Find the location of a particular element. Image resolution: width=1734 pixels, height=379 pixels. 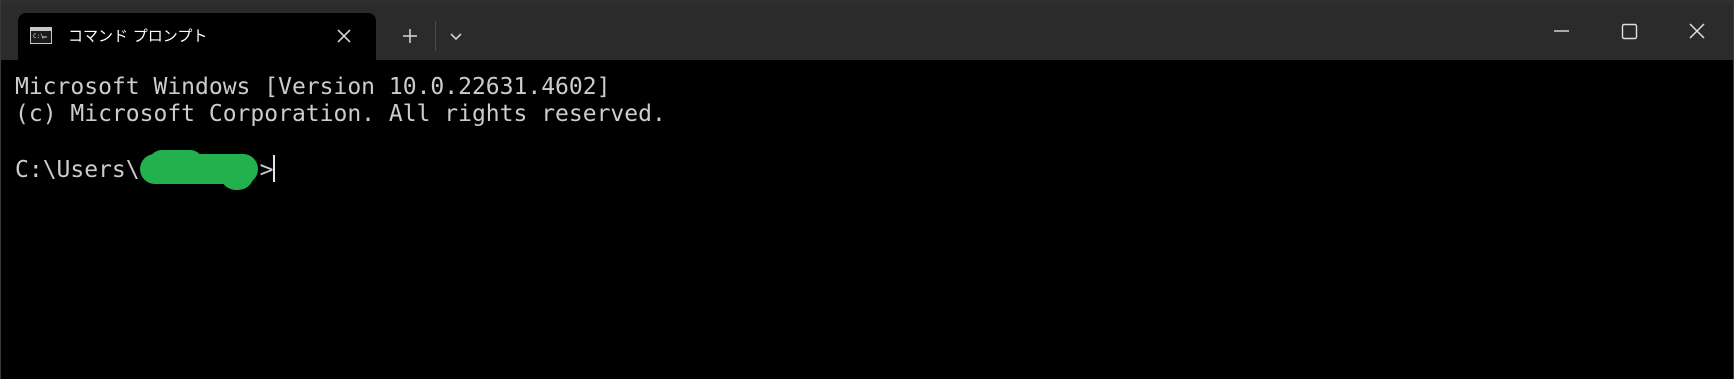

minimize-button is located at coordinates (1561, 30).